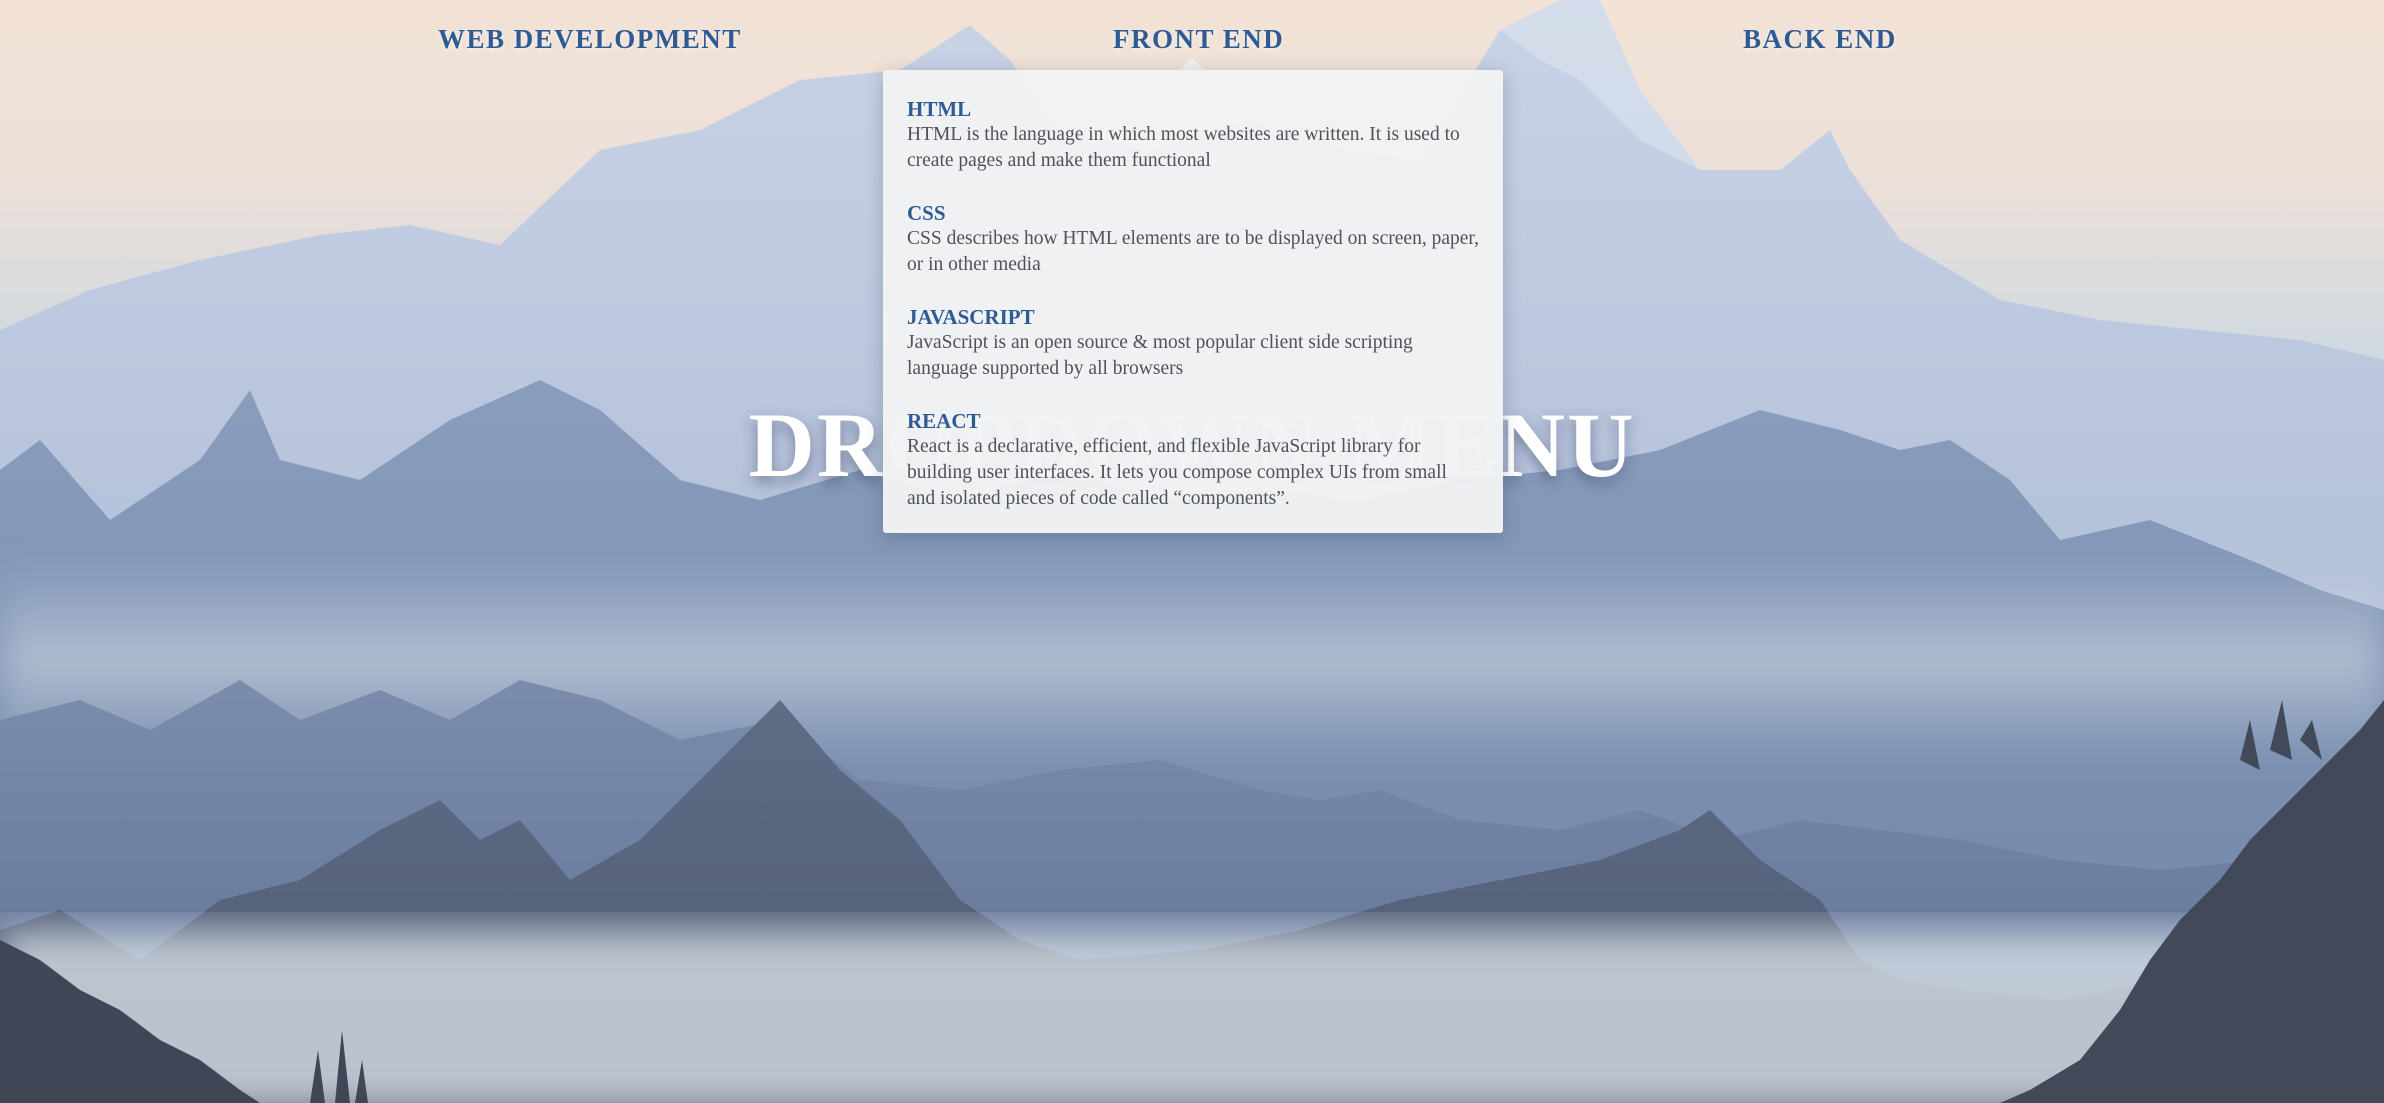 The image size is (2384, 1103). I want to click on dropdown-caret, so click(1192, 64).